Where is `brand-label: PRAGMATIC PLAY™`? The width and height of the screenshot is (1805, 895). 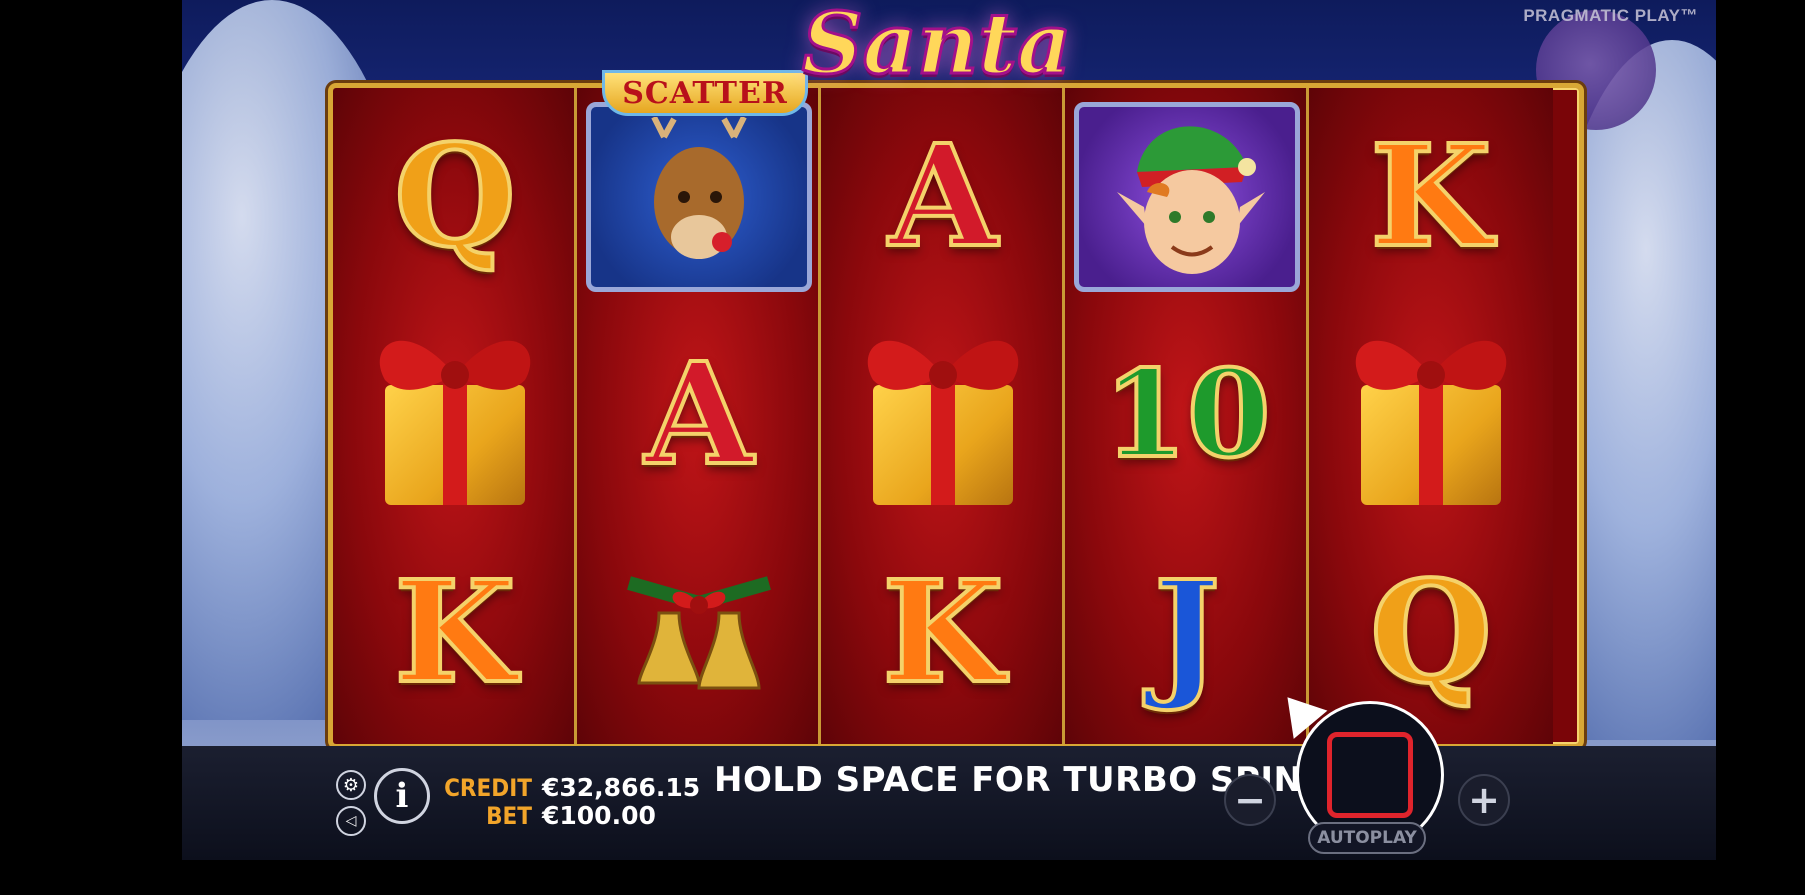 brand-label: PRAGMATIC PLAY™ is located at coordinates (1610, 15).